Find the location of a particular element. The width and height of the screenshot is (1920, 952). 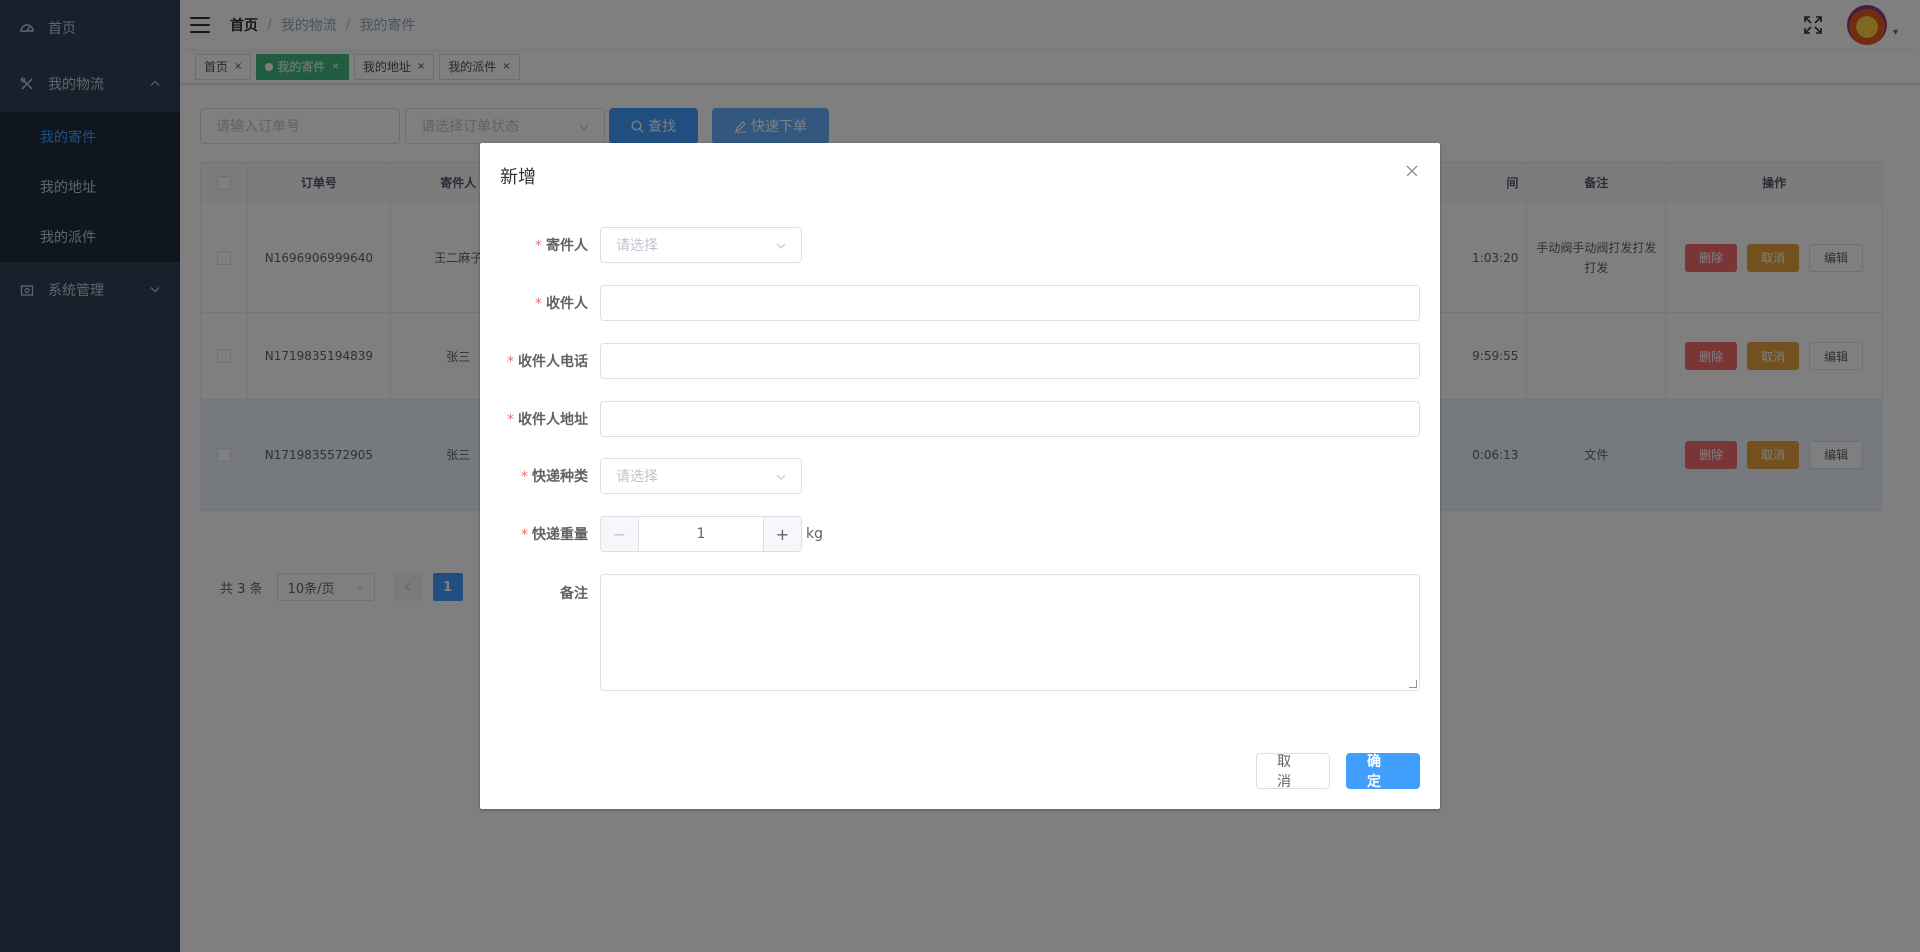

sender-placeholder: 请选择 is located at coordinates (637, 246).